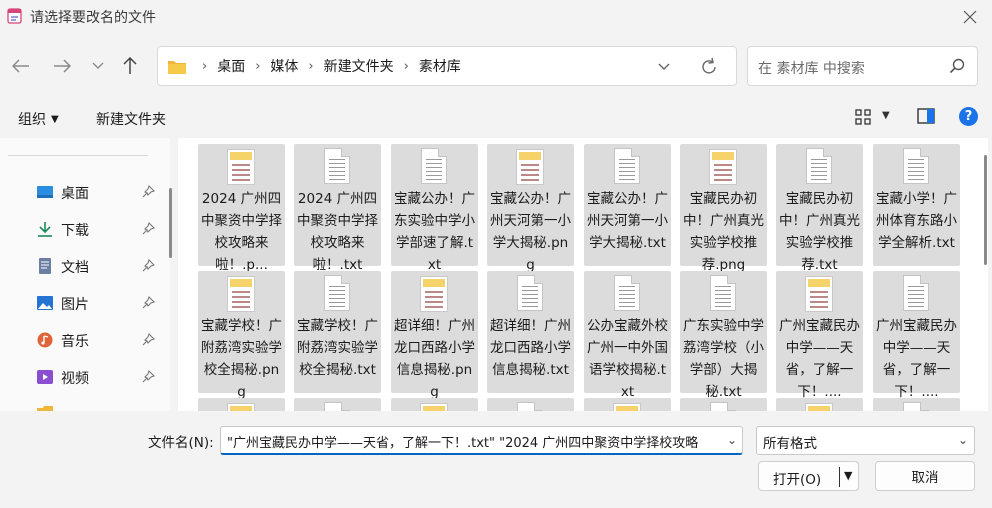 This screenshot has width=992, height=508. I want to click on arrow-right-icon, so click(62, 66).